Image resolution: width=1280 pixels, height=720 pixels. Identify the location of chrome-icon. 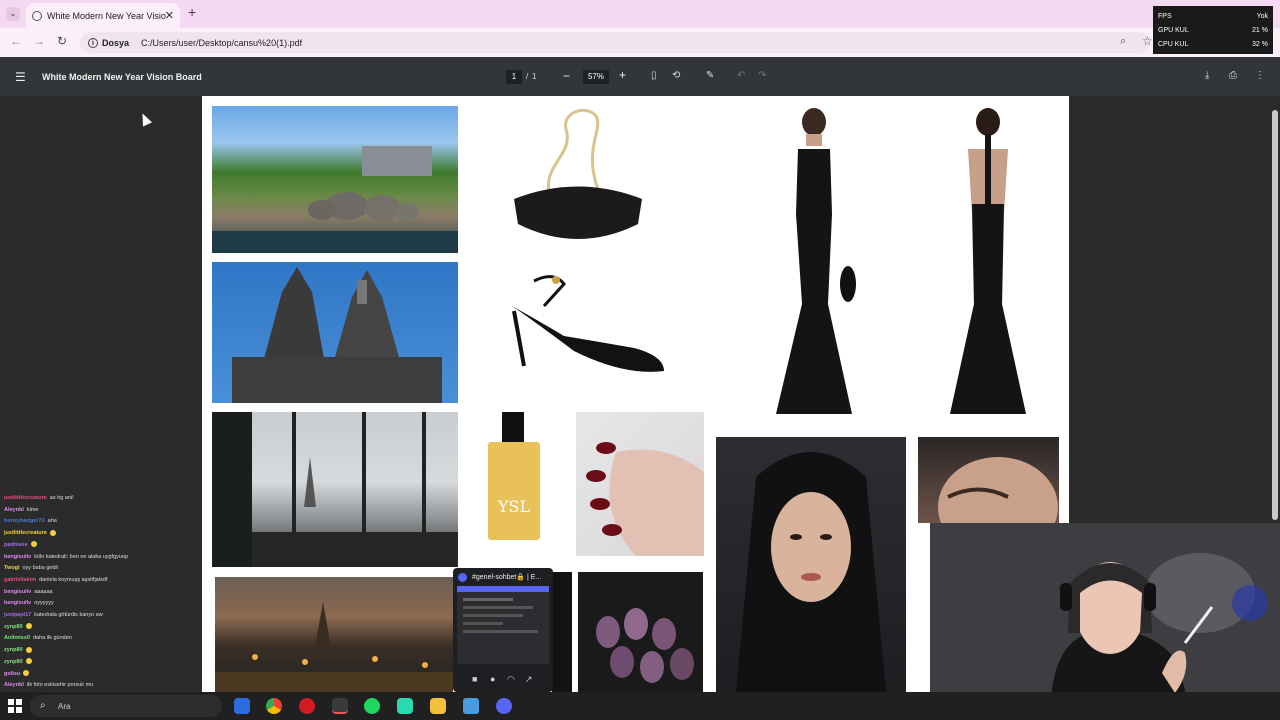
(274, 706).